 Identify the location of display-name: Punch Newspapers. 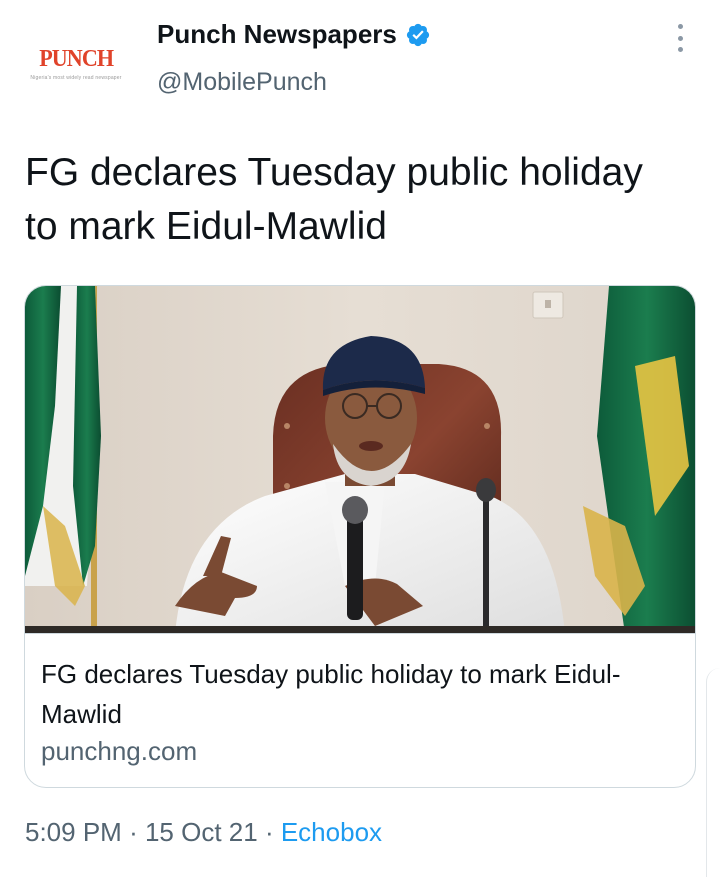
(277, 34).